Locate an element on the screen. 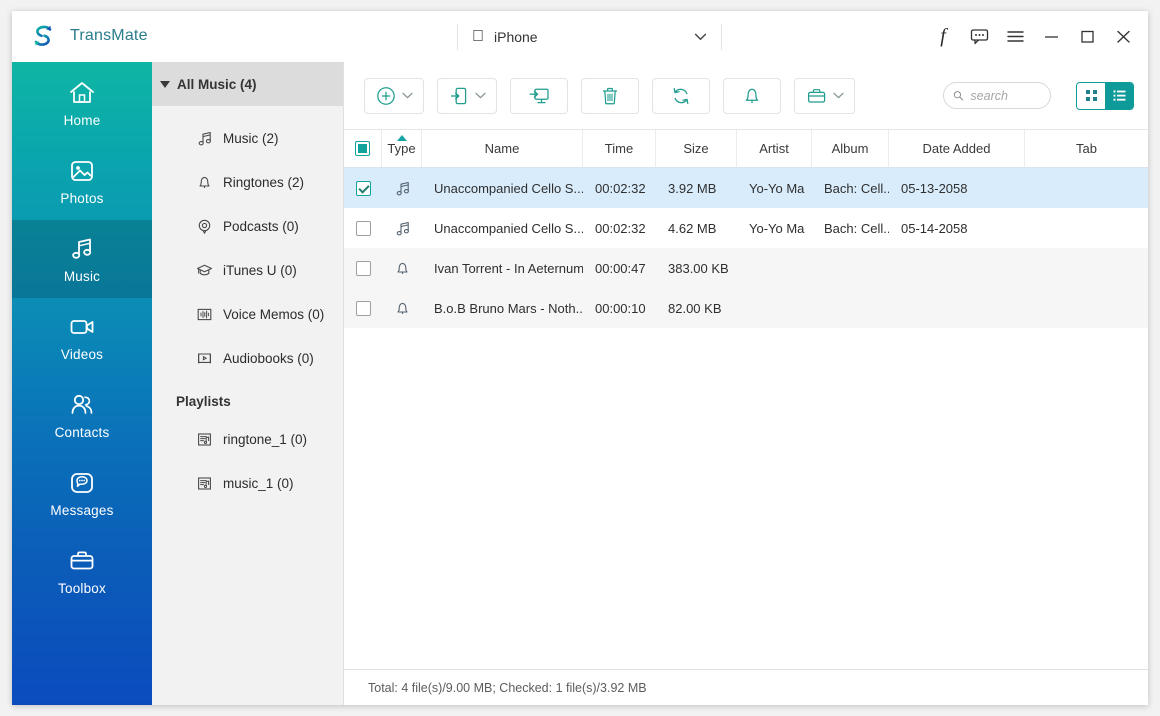 Image resolution: width=1160 pixels, height=716 pixels. row-name-cell: Ivan Torrent - In Aeternum is located at coordinates (508, 268).